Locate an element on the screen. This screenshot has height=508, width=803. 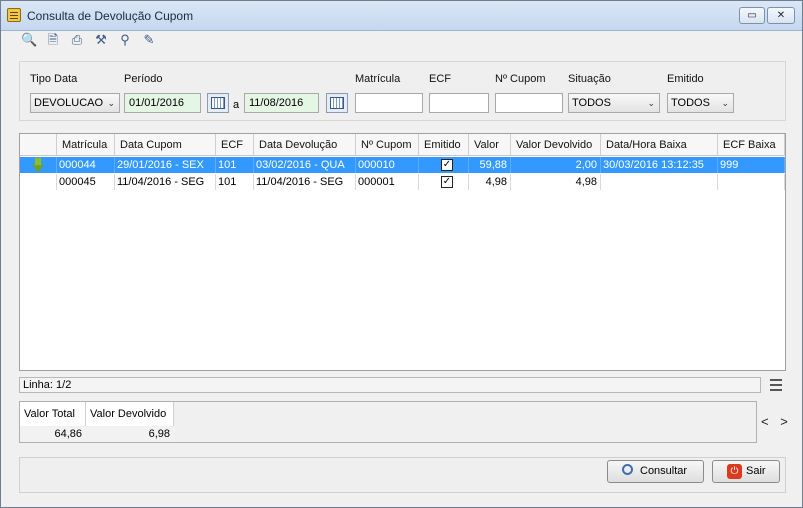
matricula-label: Matrícula is located at coordinates (378, 79).